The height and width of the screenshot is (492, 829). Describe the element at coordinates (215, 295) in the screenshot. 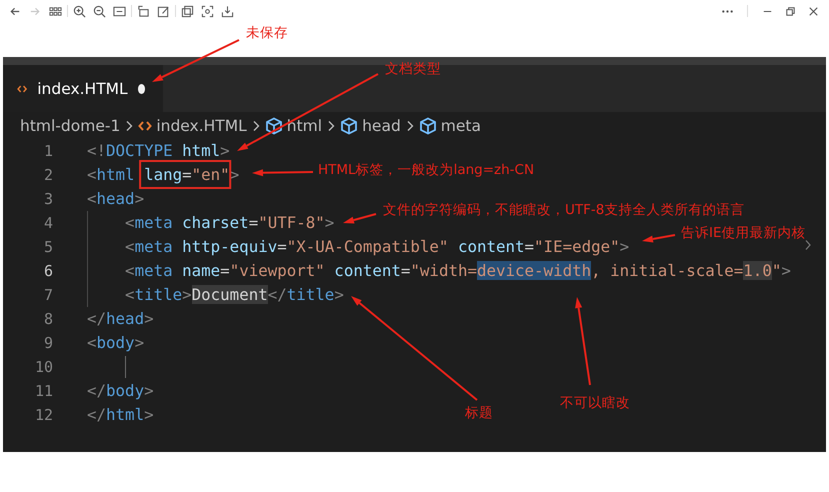

I see `code-line: <title>Document</title>` at that location.